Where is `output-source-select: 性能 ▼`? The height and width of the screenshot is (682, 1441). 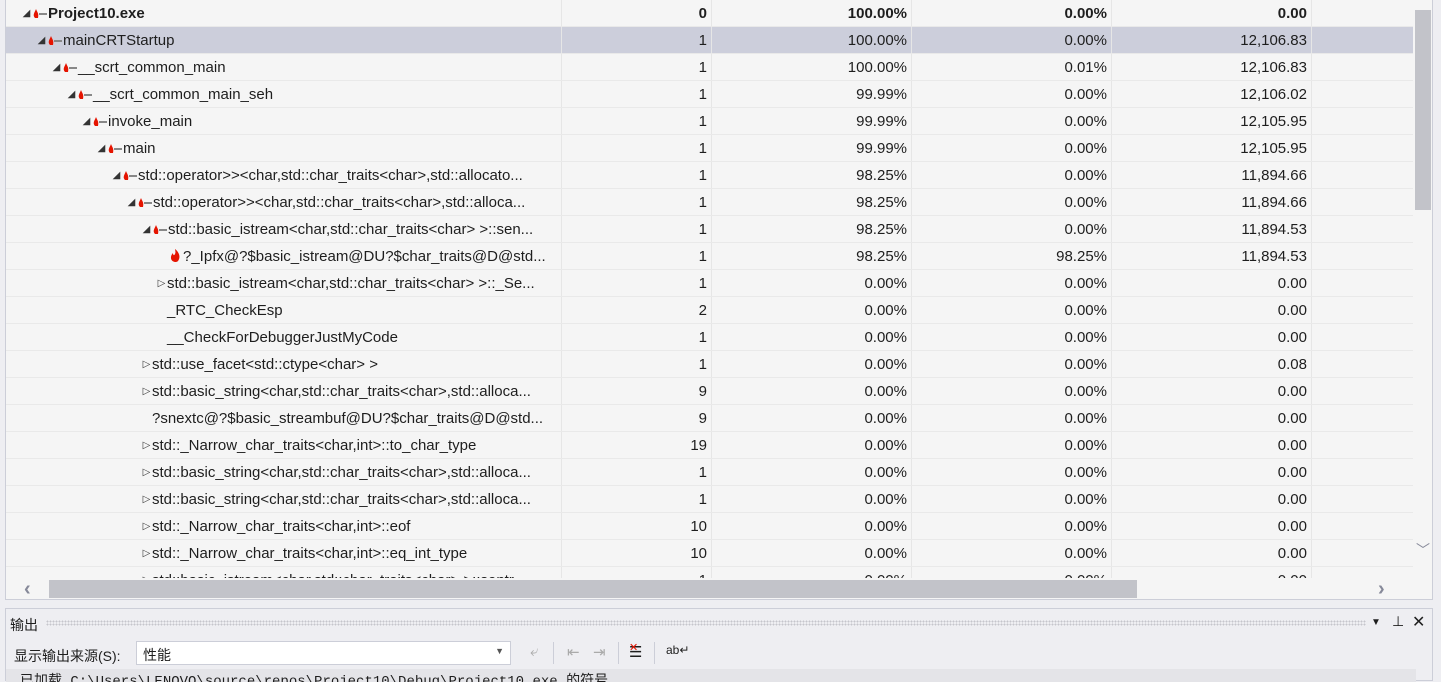
output-source-select: 性能 ▼ is located at coordinates (323, 653).